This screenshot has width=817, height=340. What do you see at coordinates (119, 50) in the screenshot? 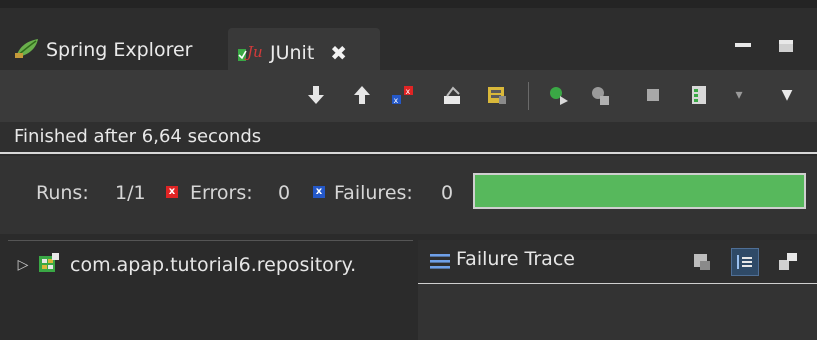
I see `tab-label: Spring Explorer` at bounding box center [119, 50].